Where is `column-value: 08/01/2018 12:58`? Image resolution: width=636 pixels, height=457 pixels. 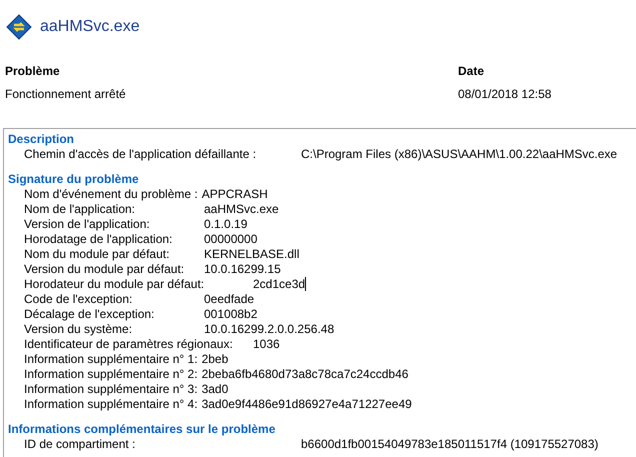
column-value: 08/01/2018 12:58 is located at coordinates (505, 94).